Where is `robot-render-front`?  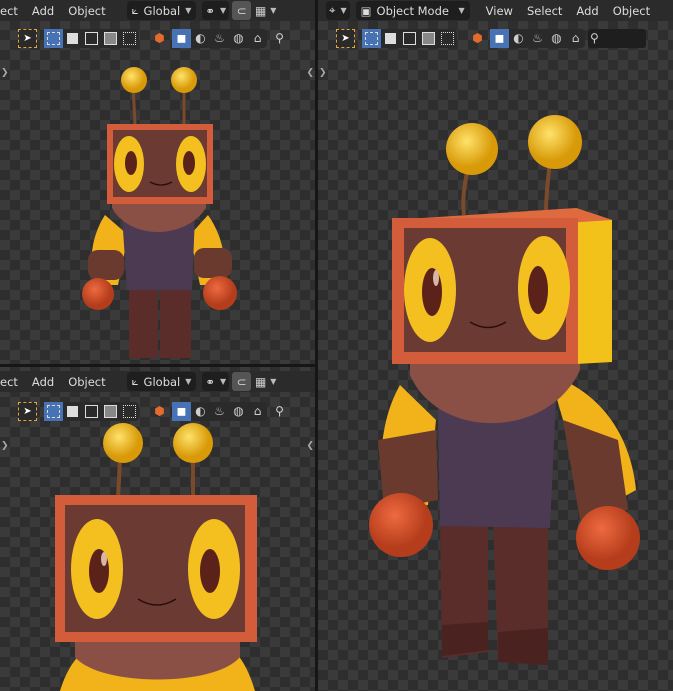 robot-render-front is located at coordinates (159, 212).